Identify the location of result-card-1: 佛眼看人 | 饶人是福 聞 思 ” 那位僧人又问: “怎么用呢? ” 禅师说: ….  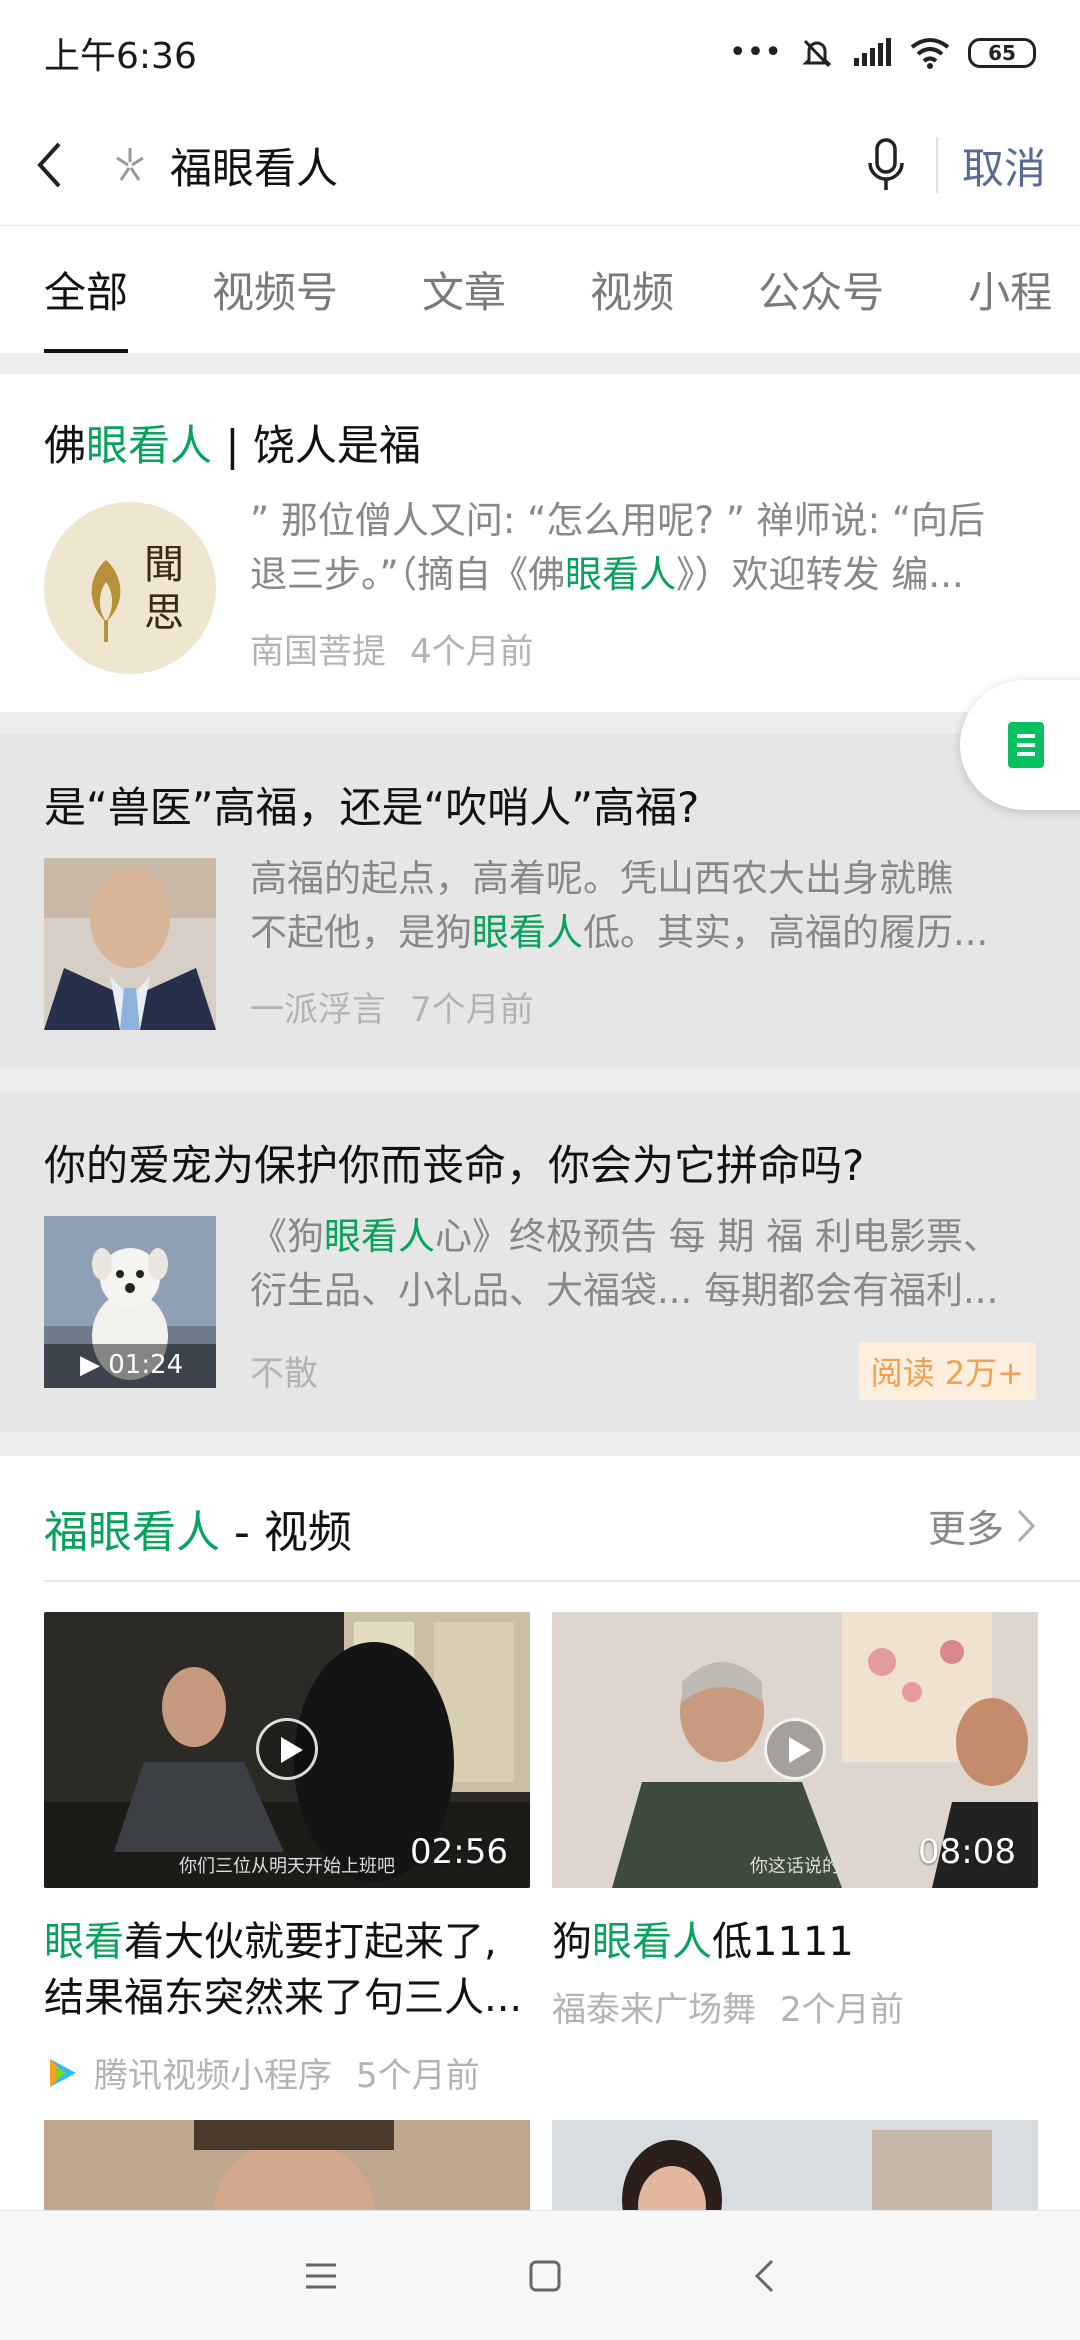
(540, 543).